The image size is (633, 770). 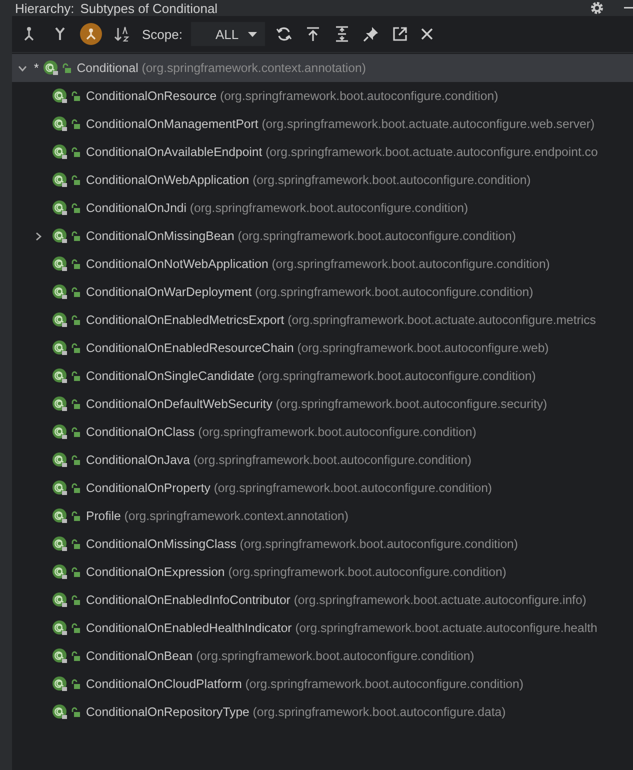 I want to click on tree-row: ConditionalOnJava (org.springframework.boot.autoconfigure.condition), so click(x=322, y=460).